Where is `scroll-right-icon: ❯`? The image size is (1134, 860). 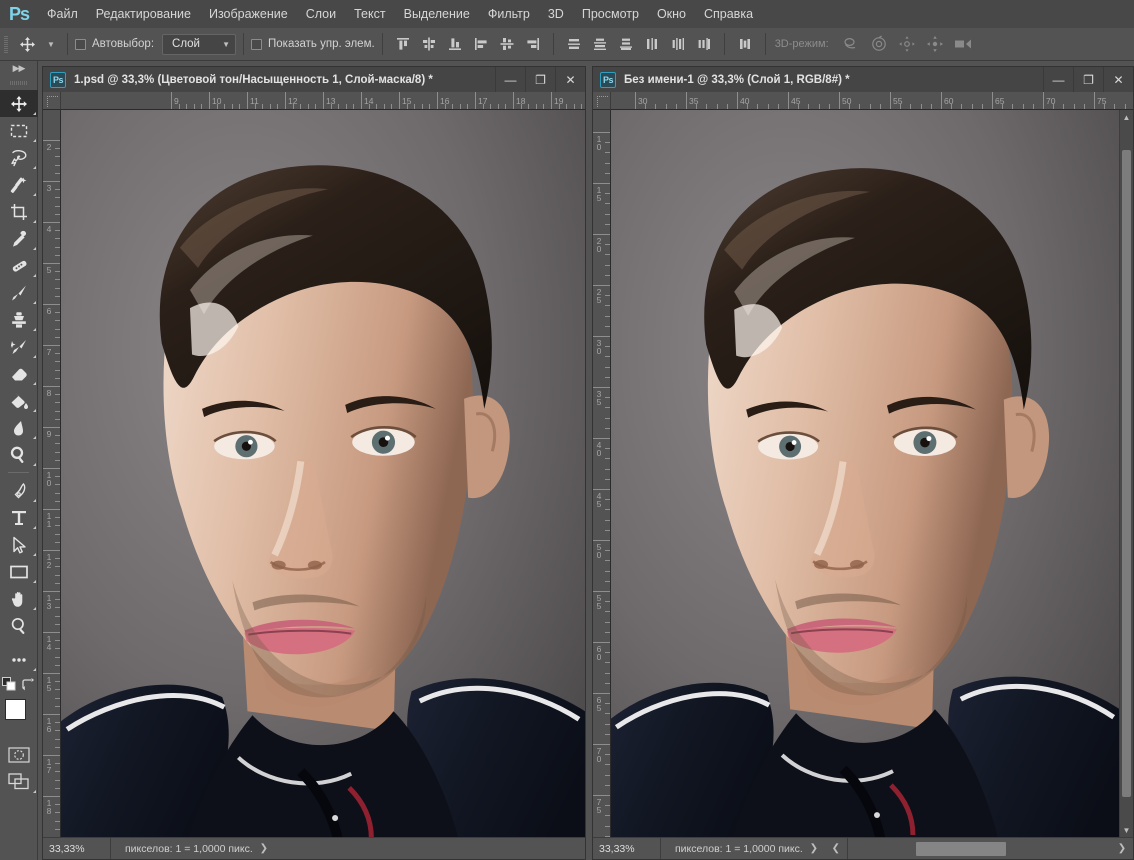 scroll-right-icon: ❯ is located at coordinates (1122, 849).